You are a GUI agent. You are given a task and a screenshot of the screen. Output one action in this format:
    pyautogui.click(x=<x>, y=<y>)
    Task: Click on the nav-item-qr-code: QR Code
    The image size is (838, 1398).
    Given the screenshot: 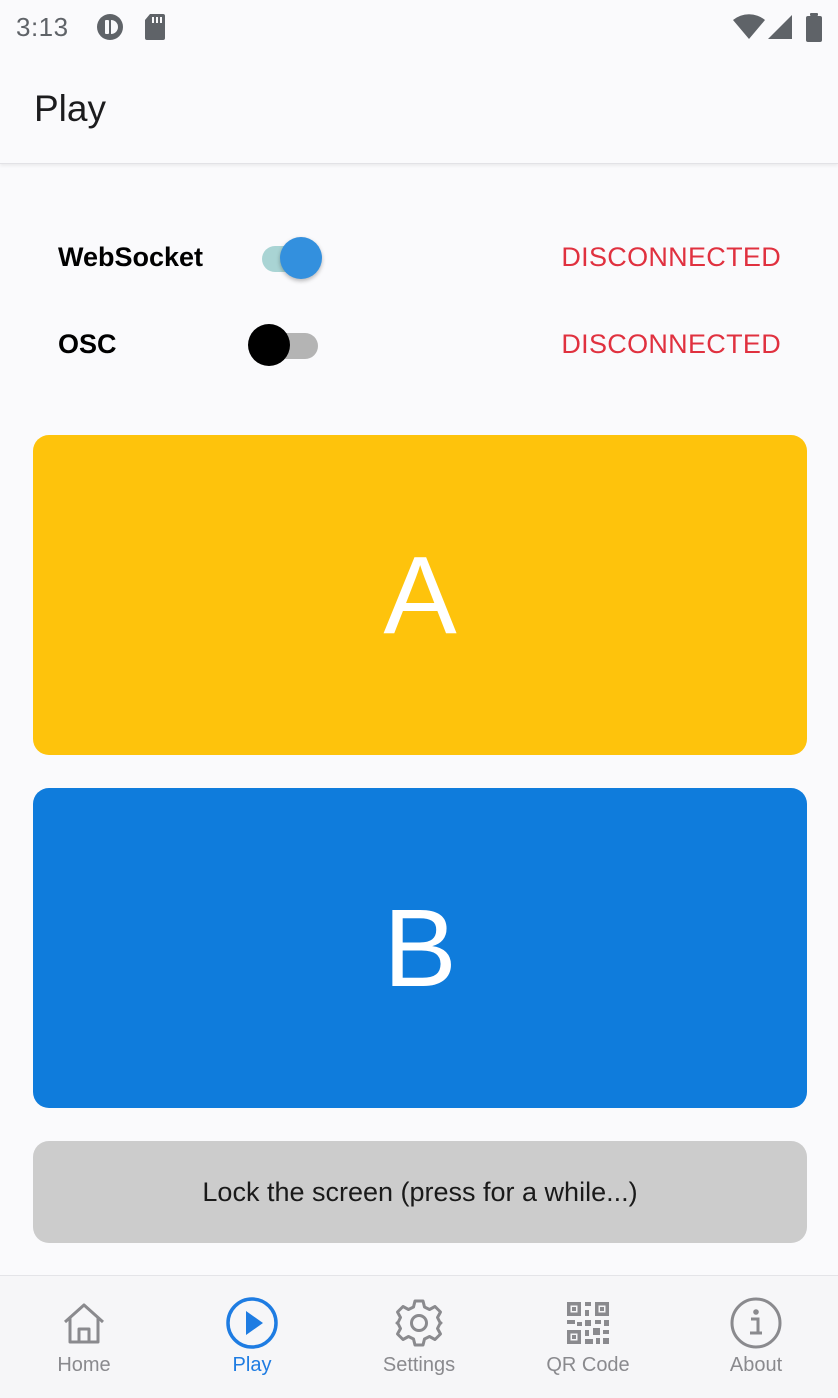 What is the action you would take?
    pyautogui.click(x=588, y=1337)
    